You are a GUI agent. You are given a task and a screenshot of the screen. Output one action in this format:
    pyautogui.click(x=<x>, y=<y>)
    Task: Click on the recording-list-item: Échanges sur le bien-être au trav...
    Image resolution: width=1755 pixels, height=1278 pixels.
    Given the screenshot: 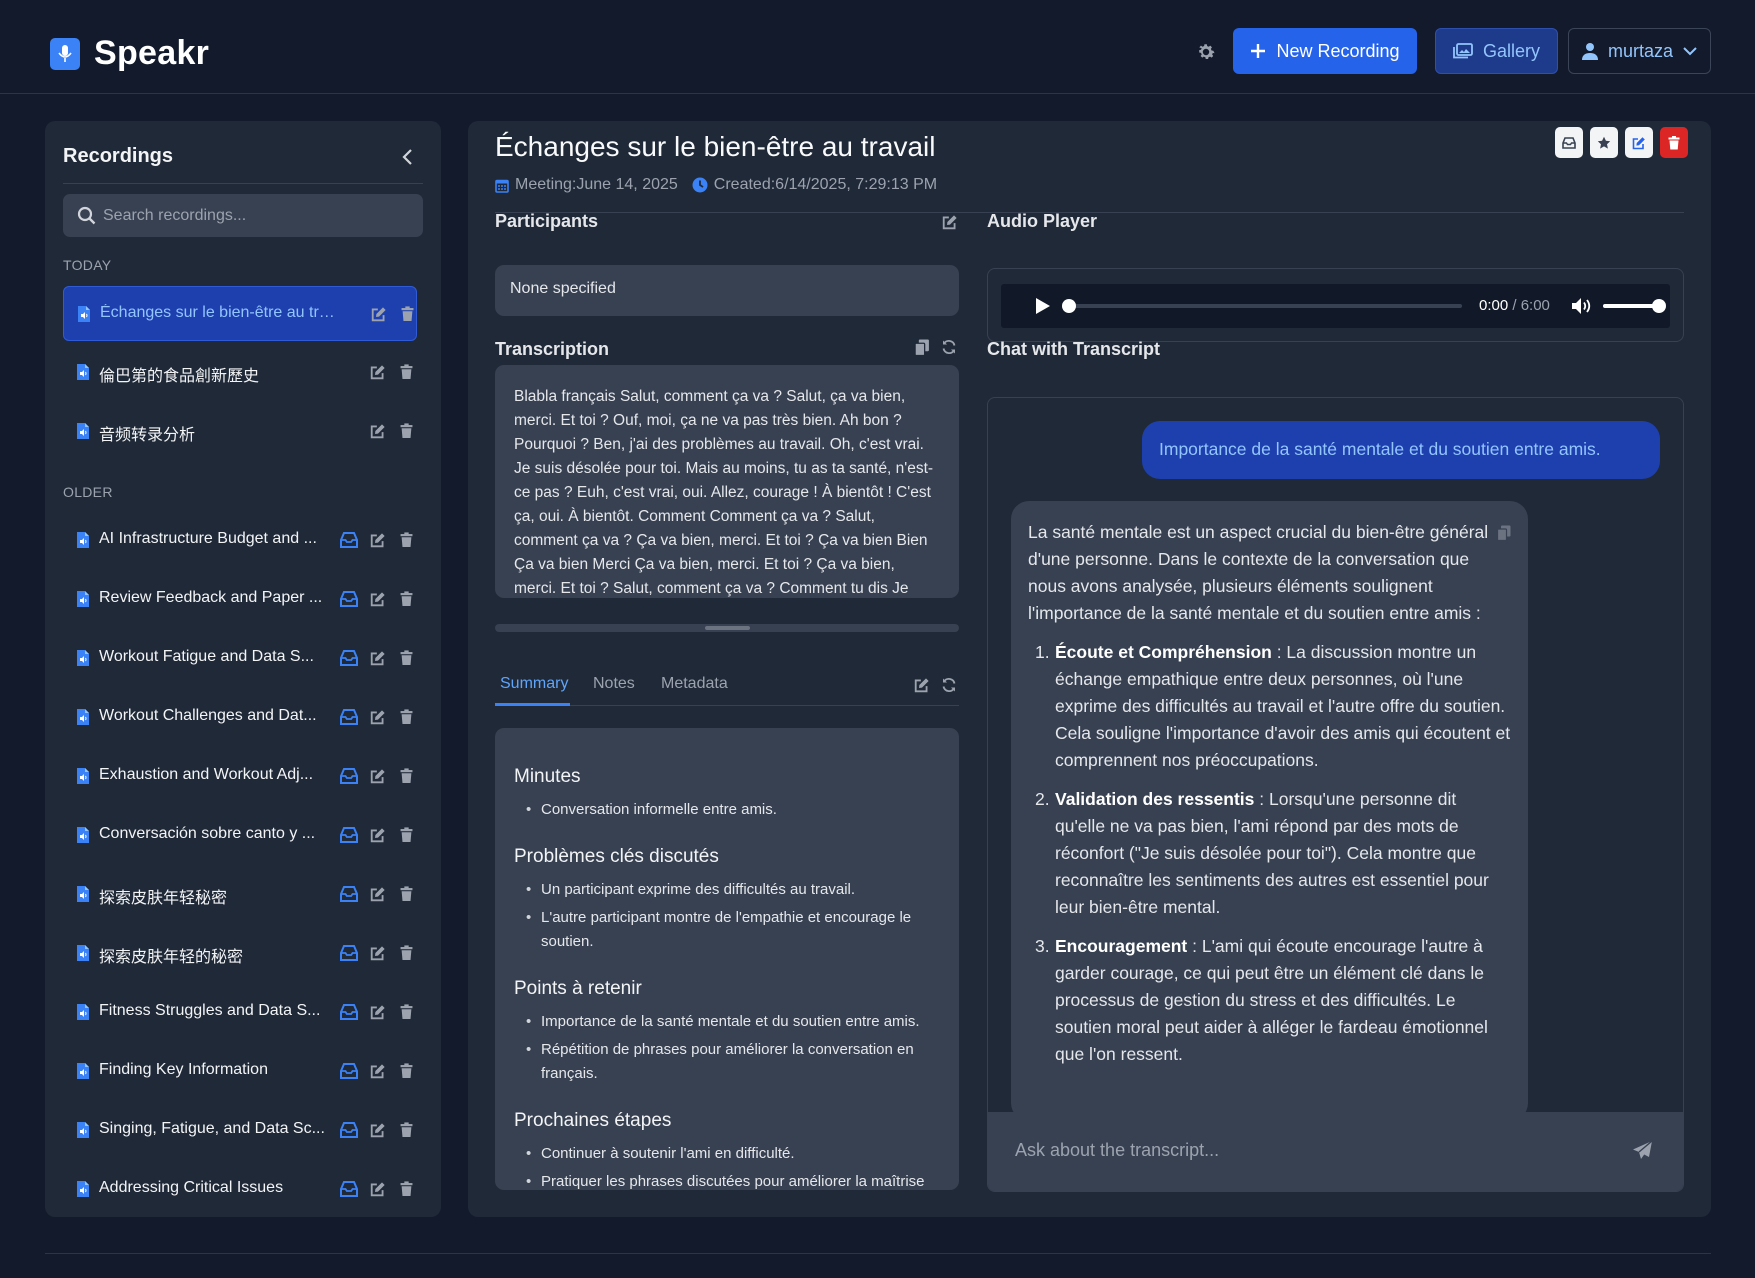 What is the action you would take?
    pyautogui.click(x=240, y=313)
    